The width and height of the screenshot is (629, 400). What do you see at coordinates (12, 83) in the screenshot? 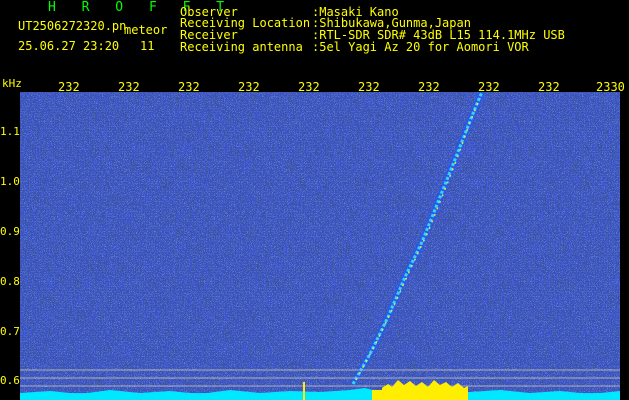
I see `unit-label: kHz` at bounding box center [12, 83].